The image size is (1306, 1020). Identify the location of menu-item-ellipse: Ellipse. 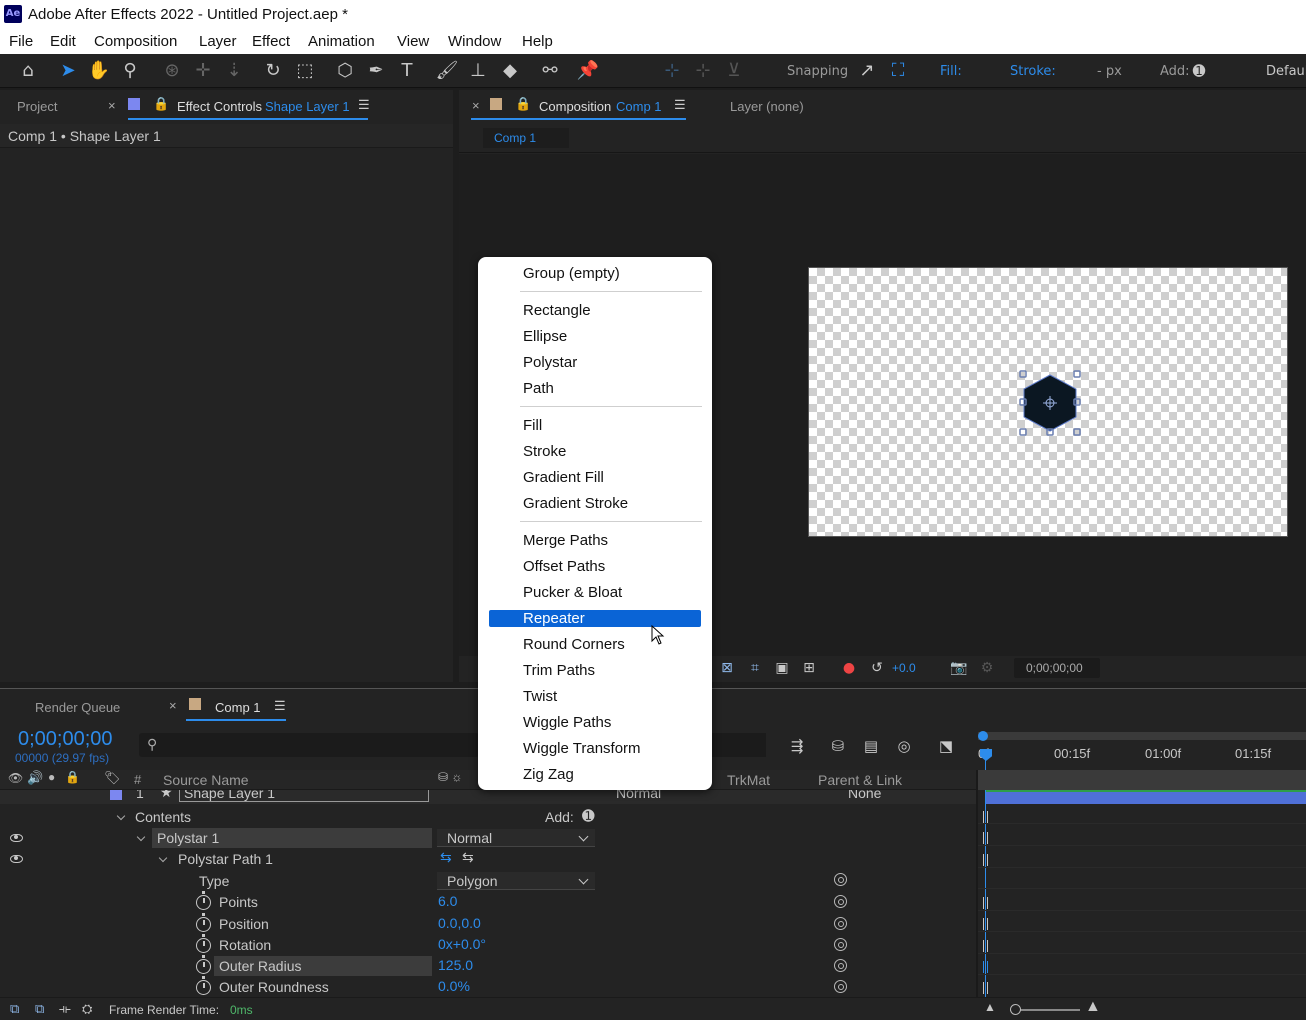
(545, 336).